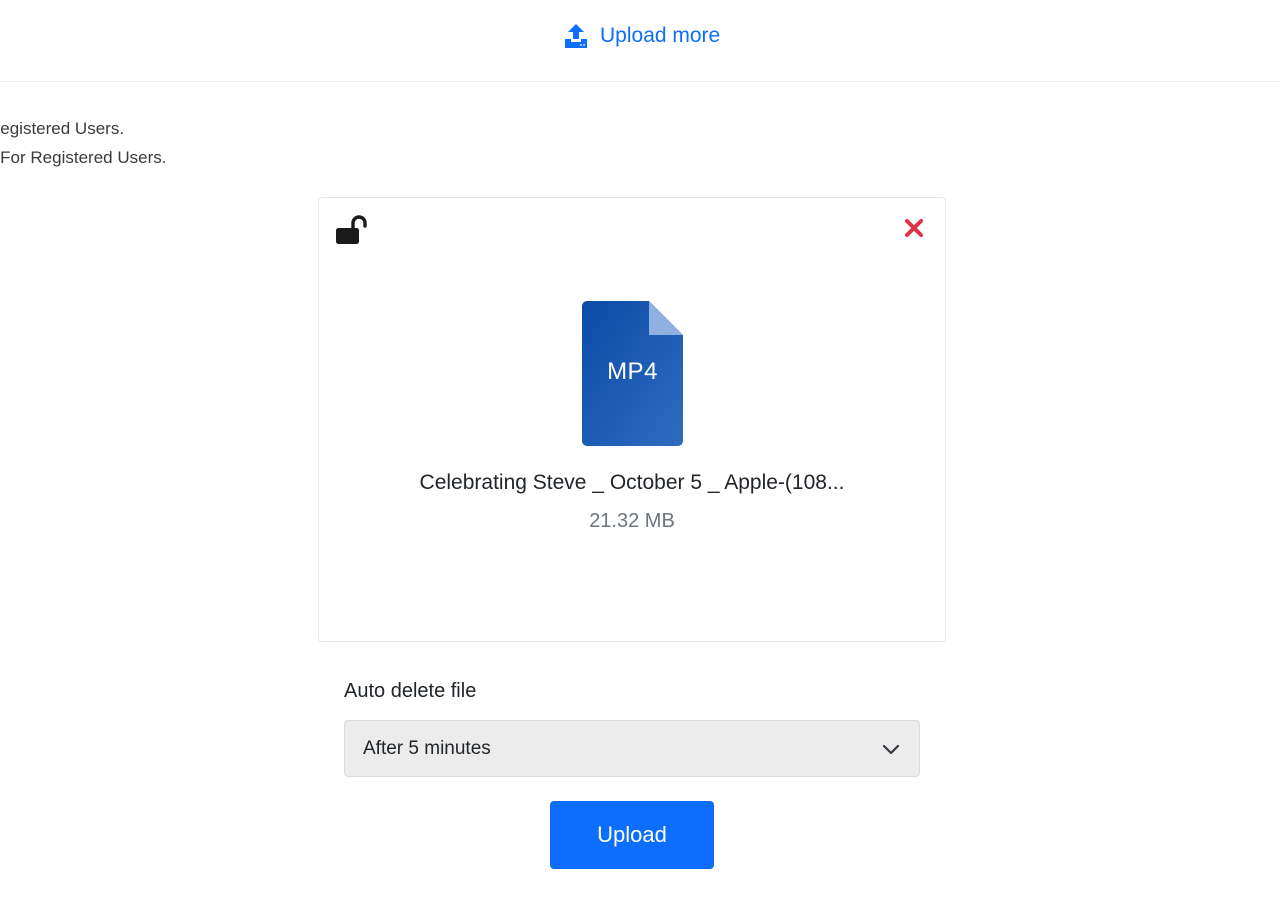 The height and width of the screenshot is (920, 1280). Describe the element at coordinates (632, 748) in the screenshot. I see `auto-delete-select: After 5 minutes` at that location.